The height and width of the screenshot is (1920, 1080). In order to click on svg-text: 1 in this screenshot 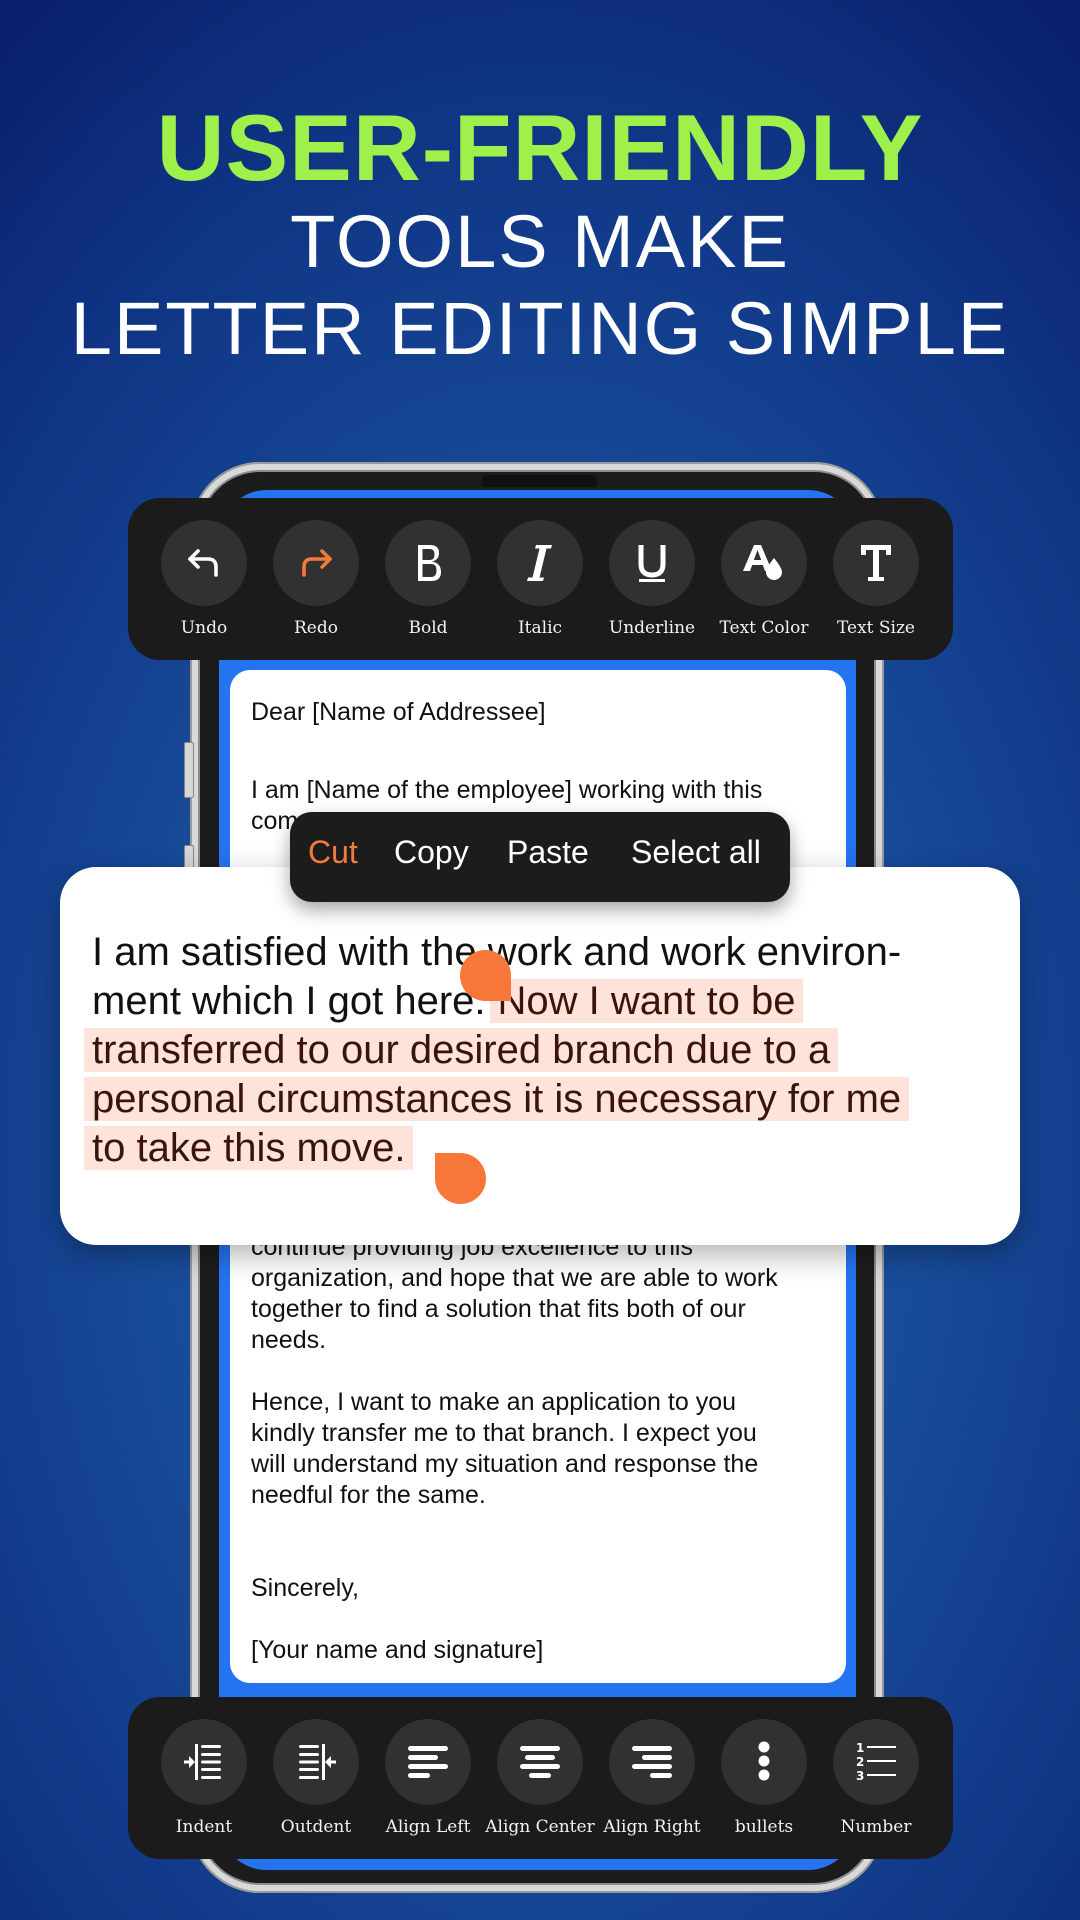, I will do `click(860, 1748)`.